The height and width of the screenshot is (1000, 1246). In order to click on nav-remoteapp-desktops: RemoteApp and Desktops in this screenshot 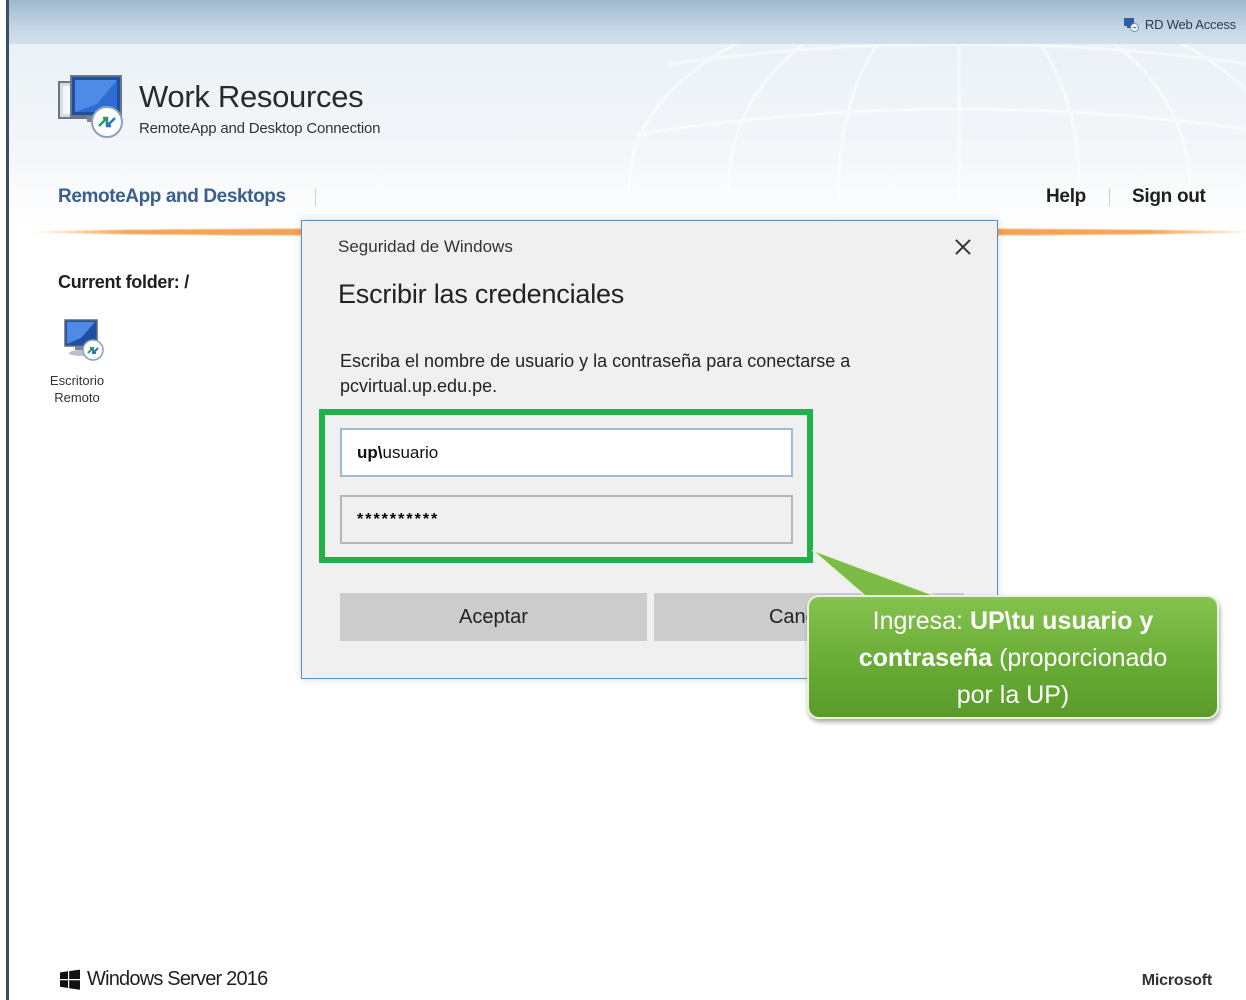, I will do `click(172, 197)`.